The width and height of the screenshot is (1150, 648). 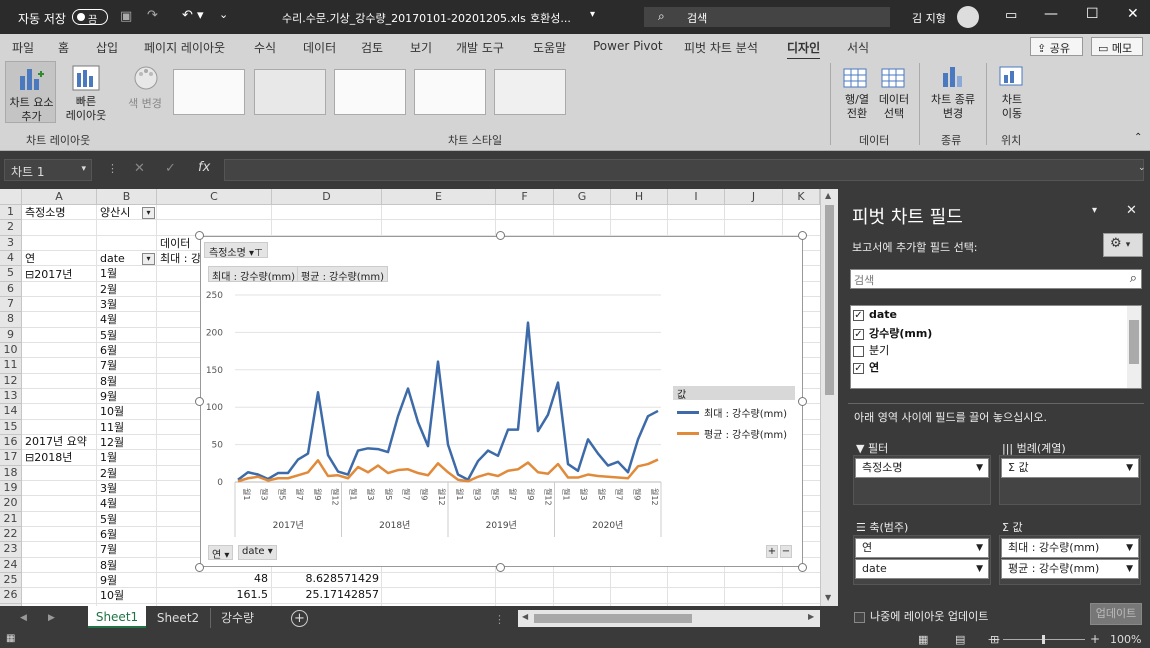 What do you see at coordinates (804, 49) in the screenshot?
I see `tab-design: 디자인` at bounding box center [804, 49].